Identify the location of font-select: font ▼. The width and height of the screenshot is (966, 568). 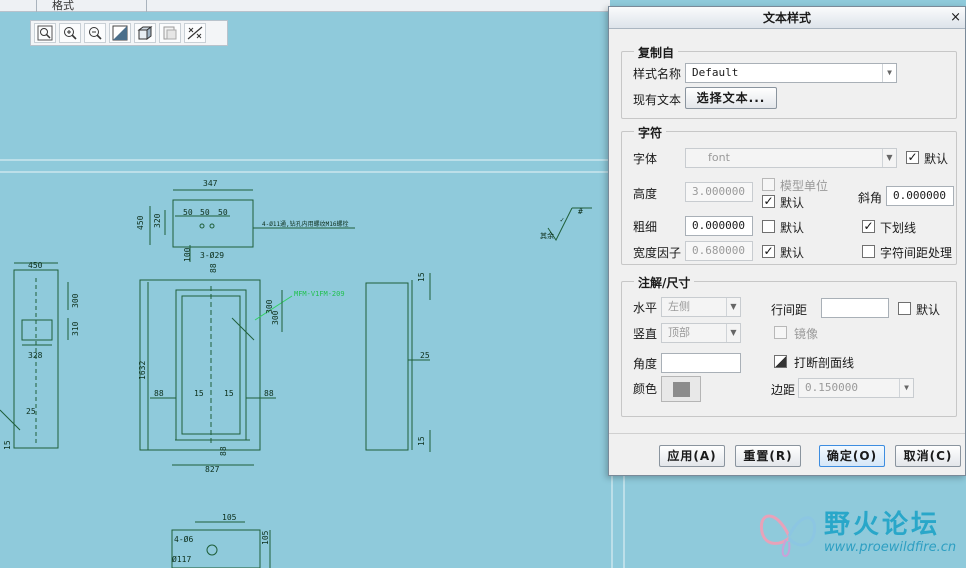
(791, 158).